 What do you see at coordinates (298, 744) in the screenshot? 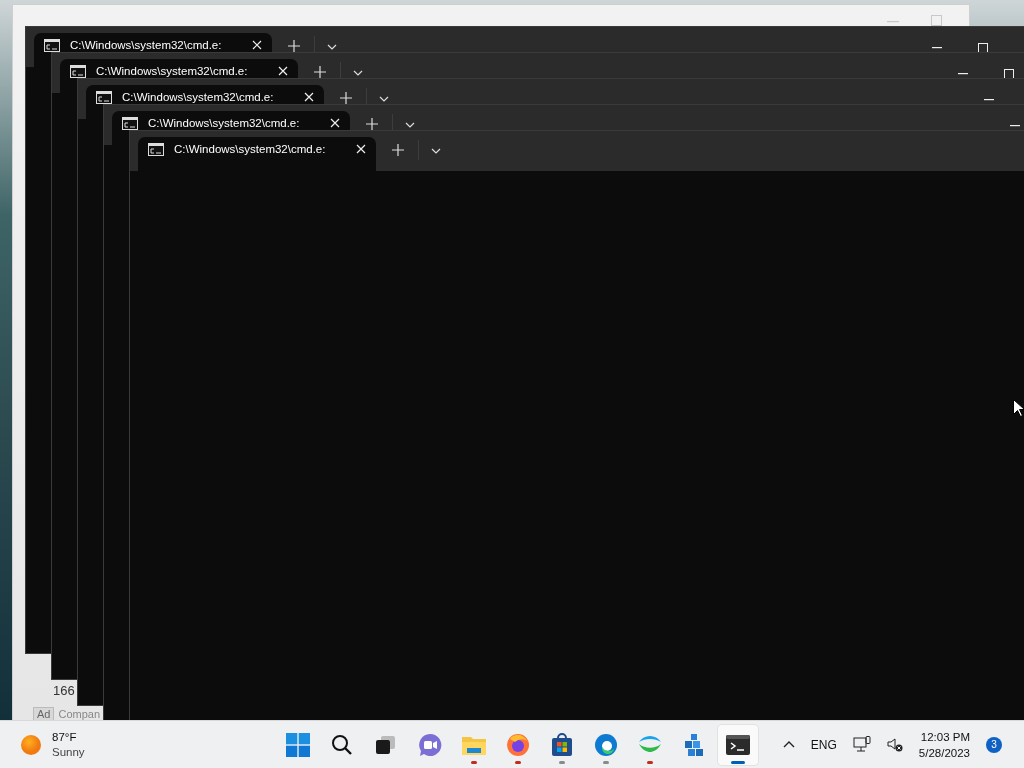
I see `windows-logo-icon` at bounding box center [298, 744].